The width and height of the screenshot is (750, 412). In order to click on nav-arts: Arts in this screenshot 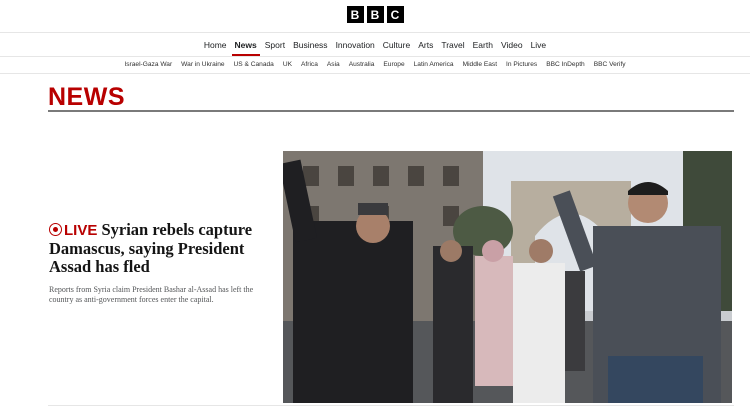, I will do `click(425, 45)`.